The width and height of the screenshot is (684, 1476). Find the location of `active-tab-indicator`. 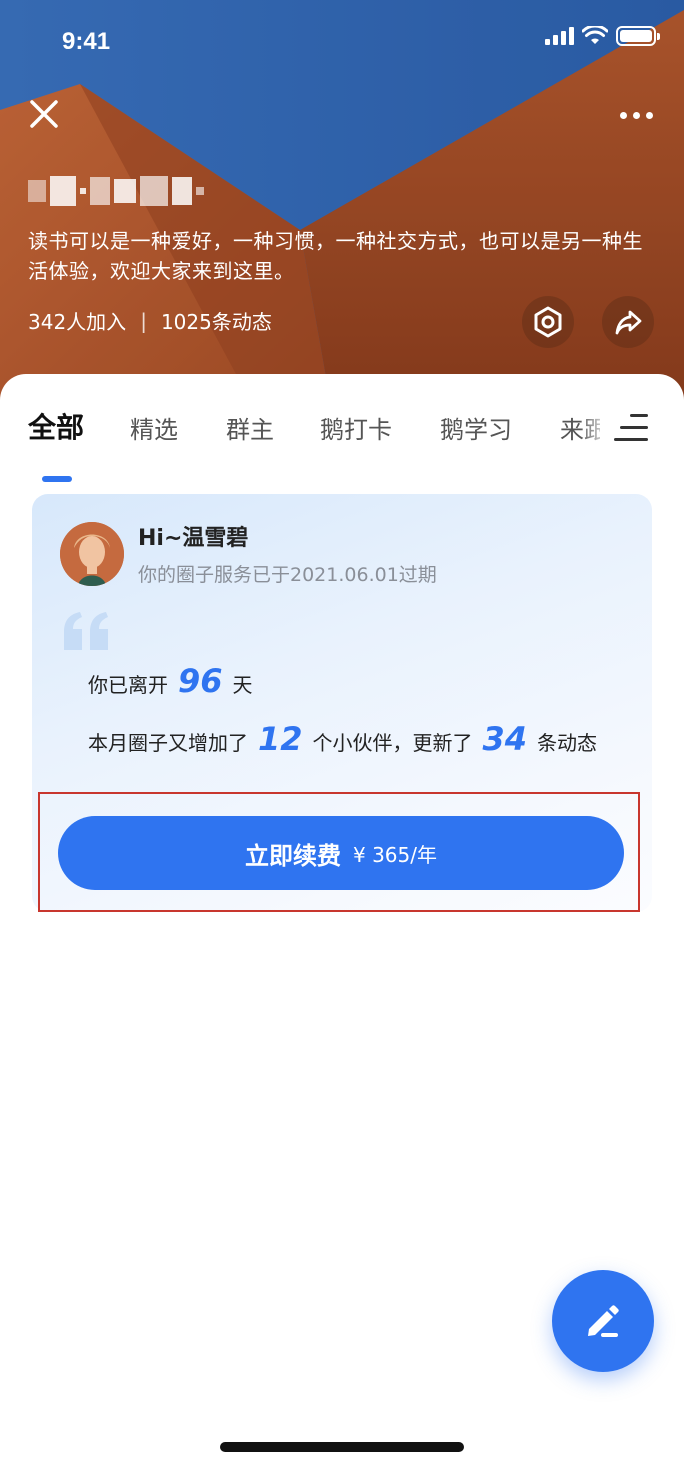

active-tab-indicator is located at coordinates (57, 479).